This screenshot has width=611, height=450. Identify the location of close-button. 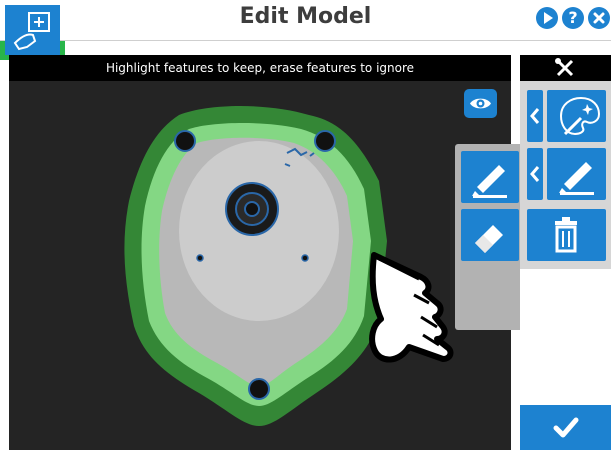
(599, 18).